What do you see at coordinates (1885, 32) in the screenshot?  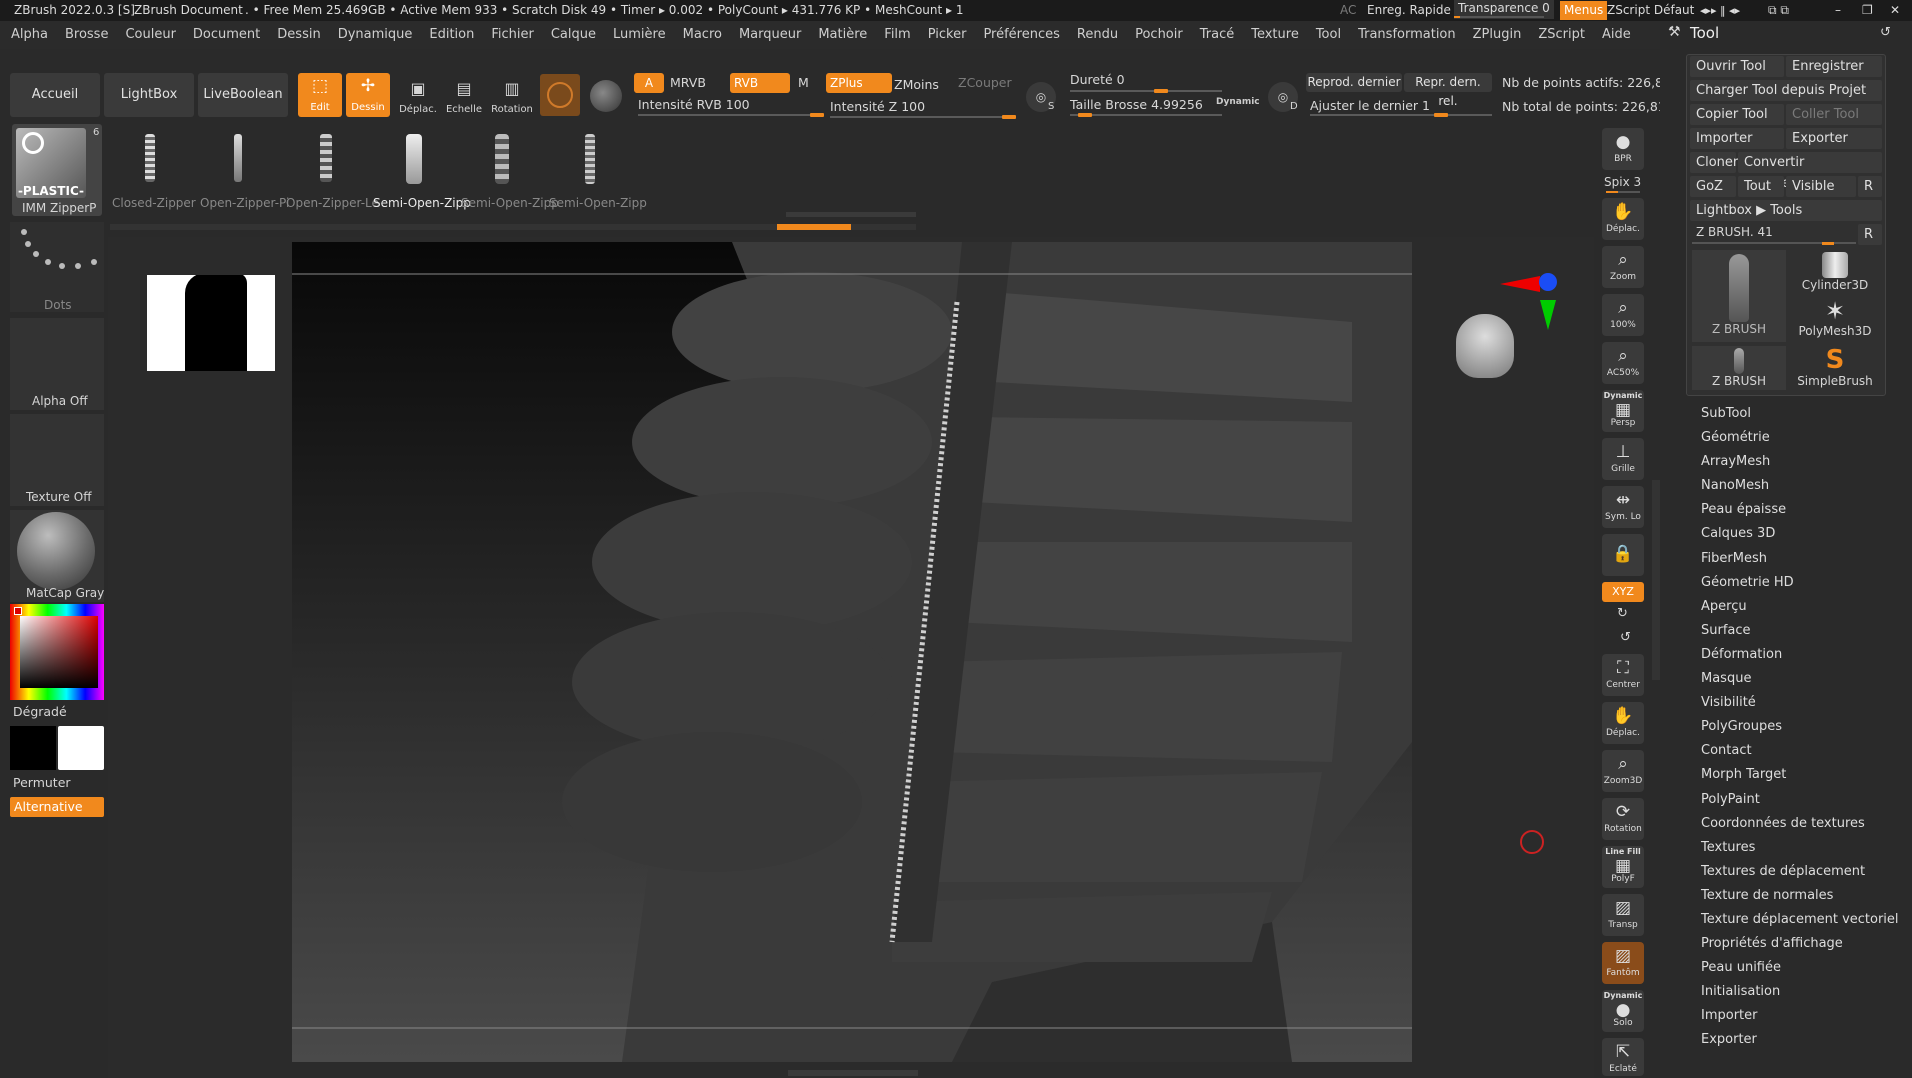 I see `tool-palette-reset-icon: ↺` at bounding box center [1885, 32].